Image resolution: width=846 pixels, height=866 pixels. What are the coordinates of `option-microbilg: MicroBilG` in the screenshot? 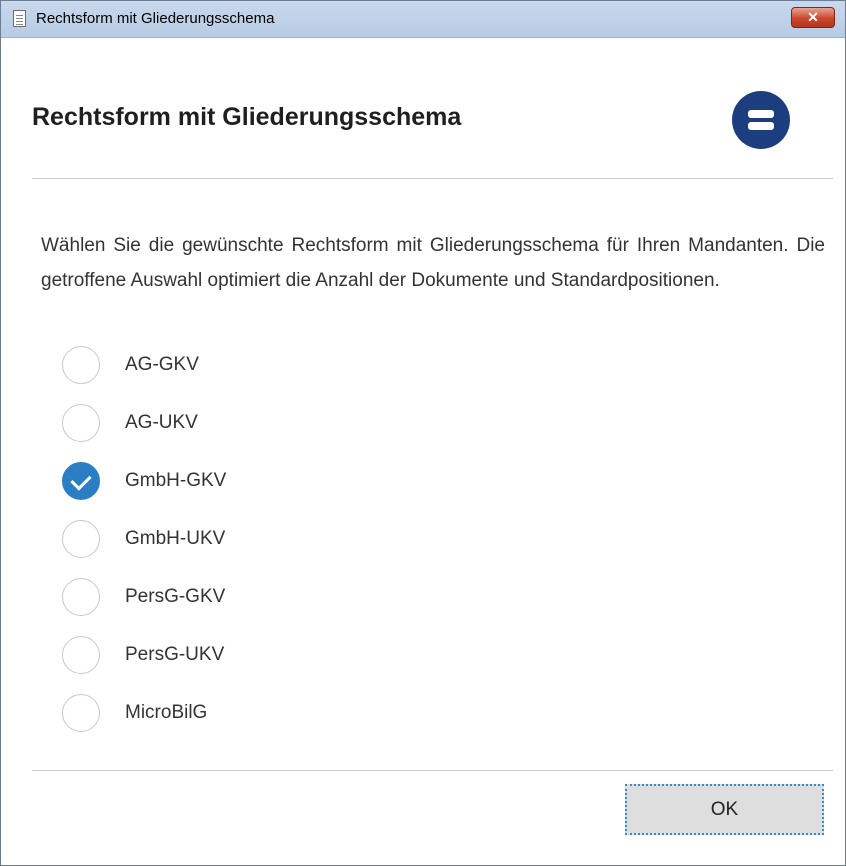 It's located at (262, 716).